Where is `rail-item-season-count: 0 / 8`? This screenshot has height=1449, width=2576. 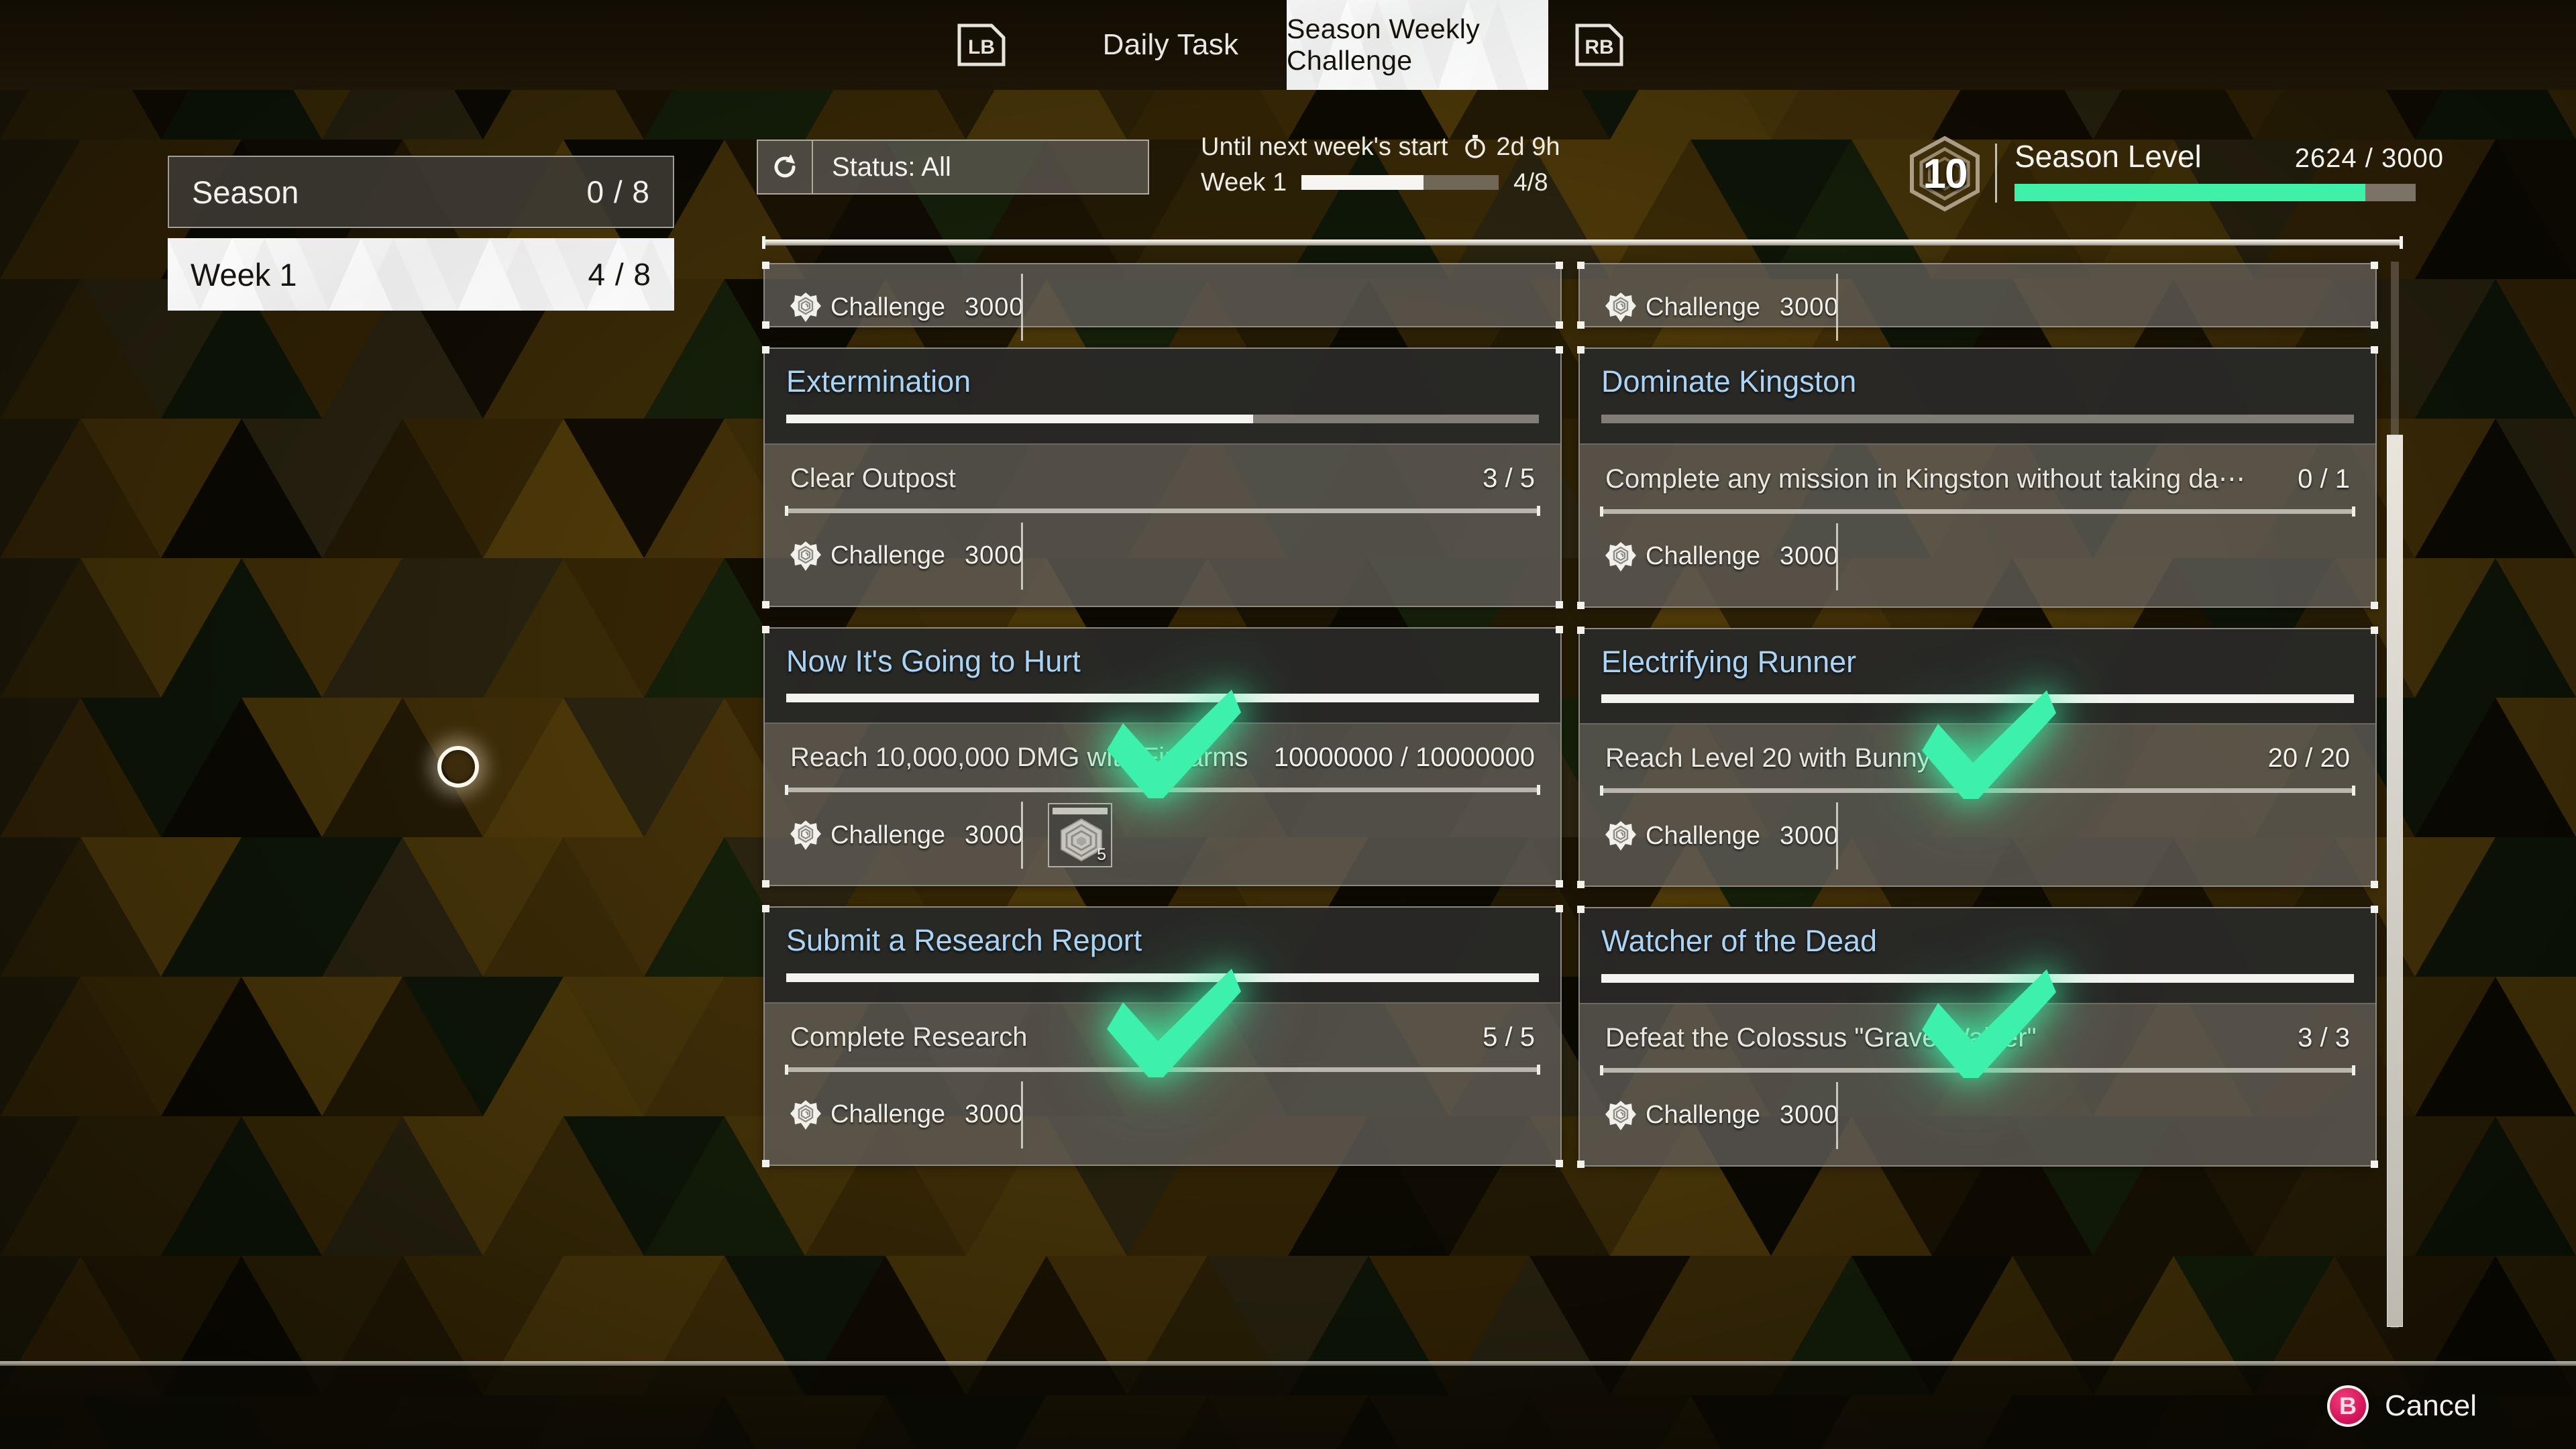 rail-item-season-count: 0 / 8 is located at coordinates (618, 191).